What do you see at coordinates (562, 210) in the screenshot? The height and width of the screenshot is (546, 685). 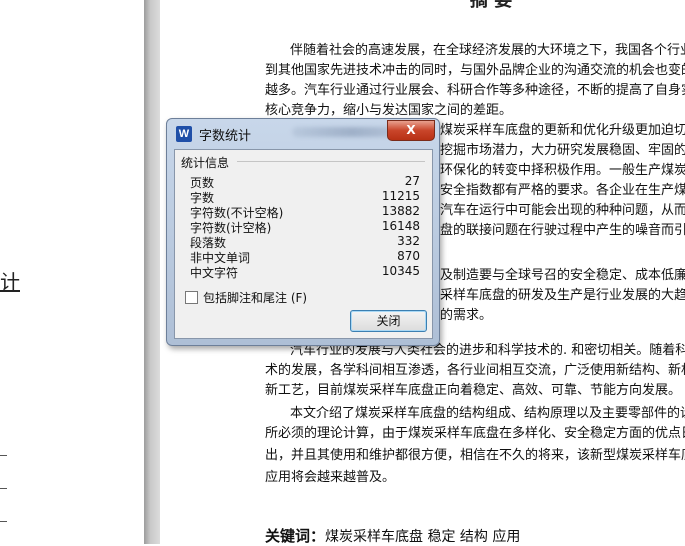 I see `document-line: 汽车在运行中可能会出现的种种问题，从而` at bounding box center [562, 210].